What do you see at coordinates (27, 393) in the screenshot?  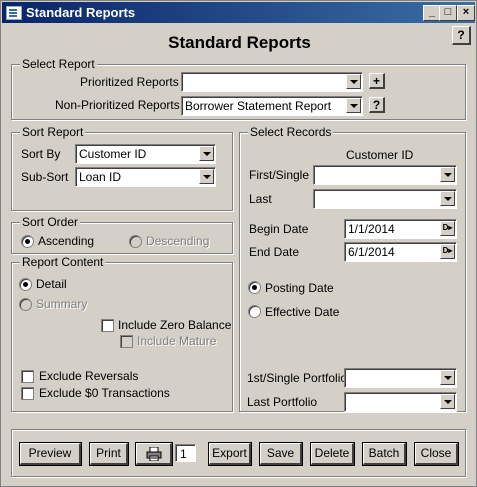 I see `exclude-zero-transactions-checkbox` at bounding box center [27, 393].